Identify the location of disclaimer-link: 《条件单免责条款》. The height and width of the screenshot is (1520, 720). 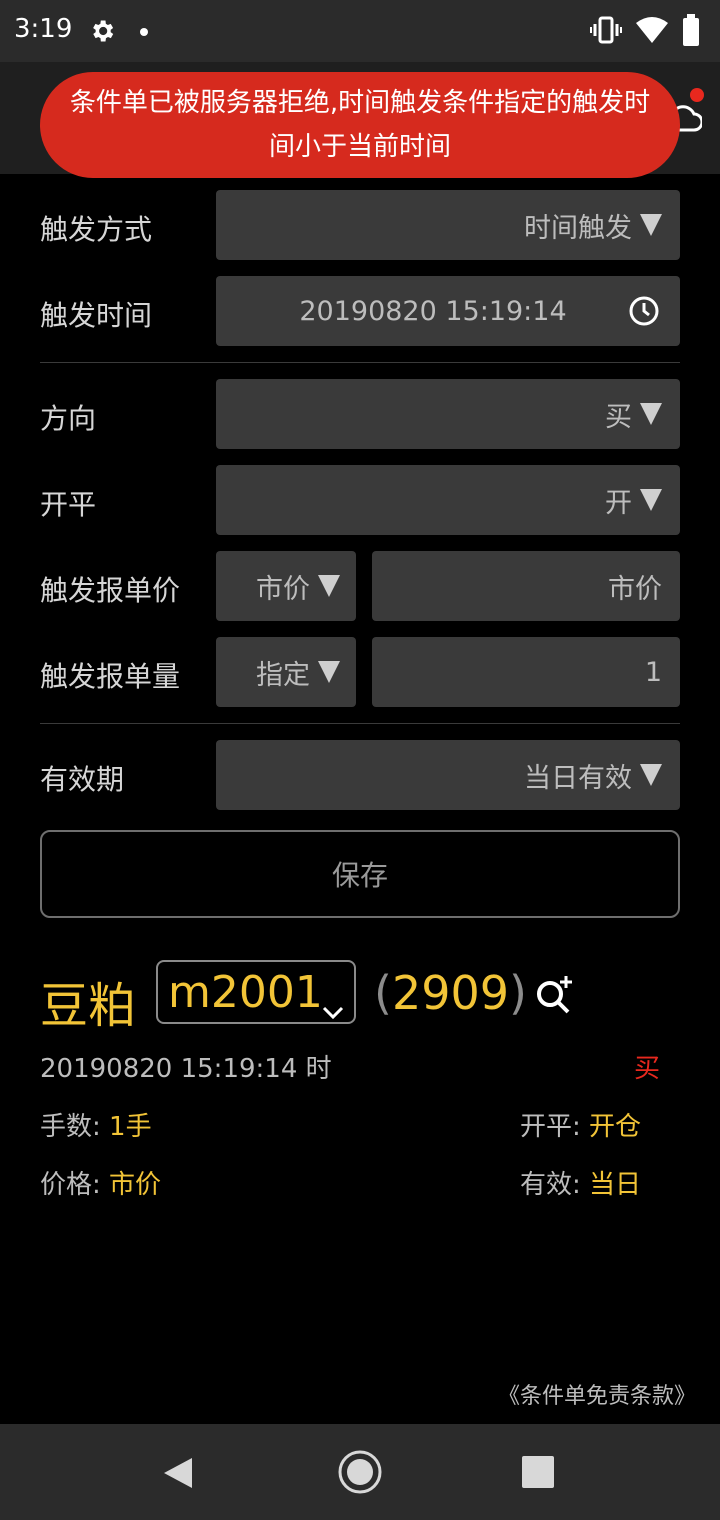
(597, 1394).